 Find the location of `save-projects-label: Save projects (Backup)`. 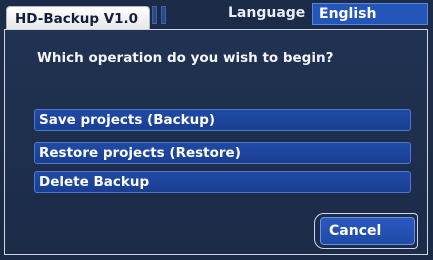

save-projects-label: Save projects (Backup) is located at coordinates (127, 120).